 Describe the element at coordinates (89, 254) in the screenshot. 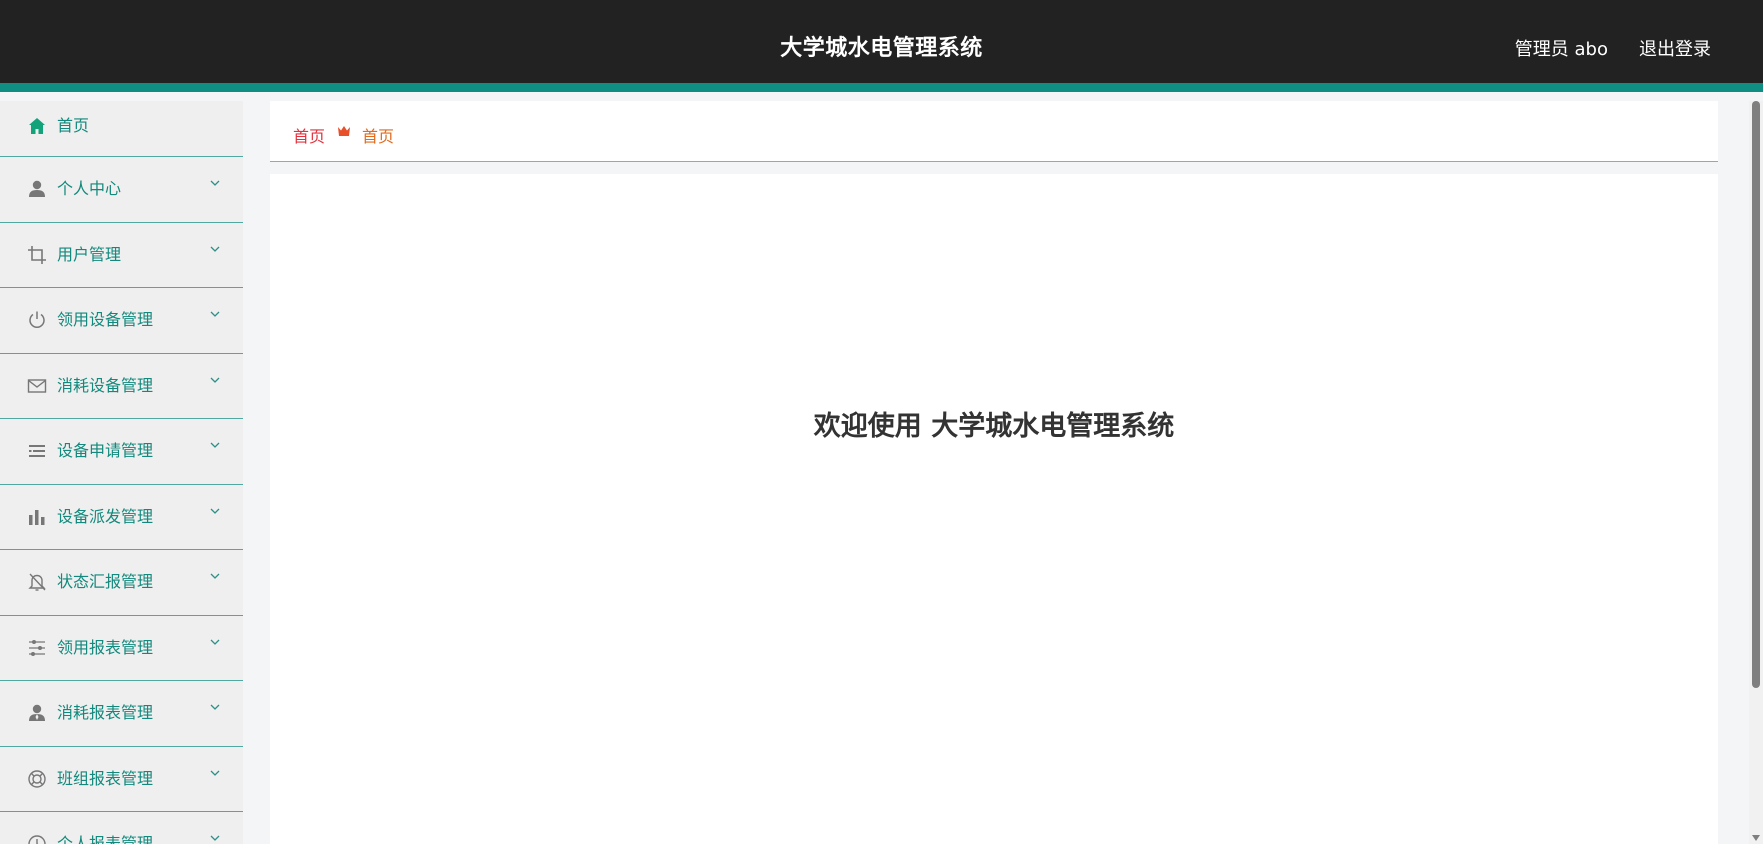

I see `sidebar-item-label: 用户管理` at that location.